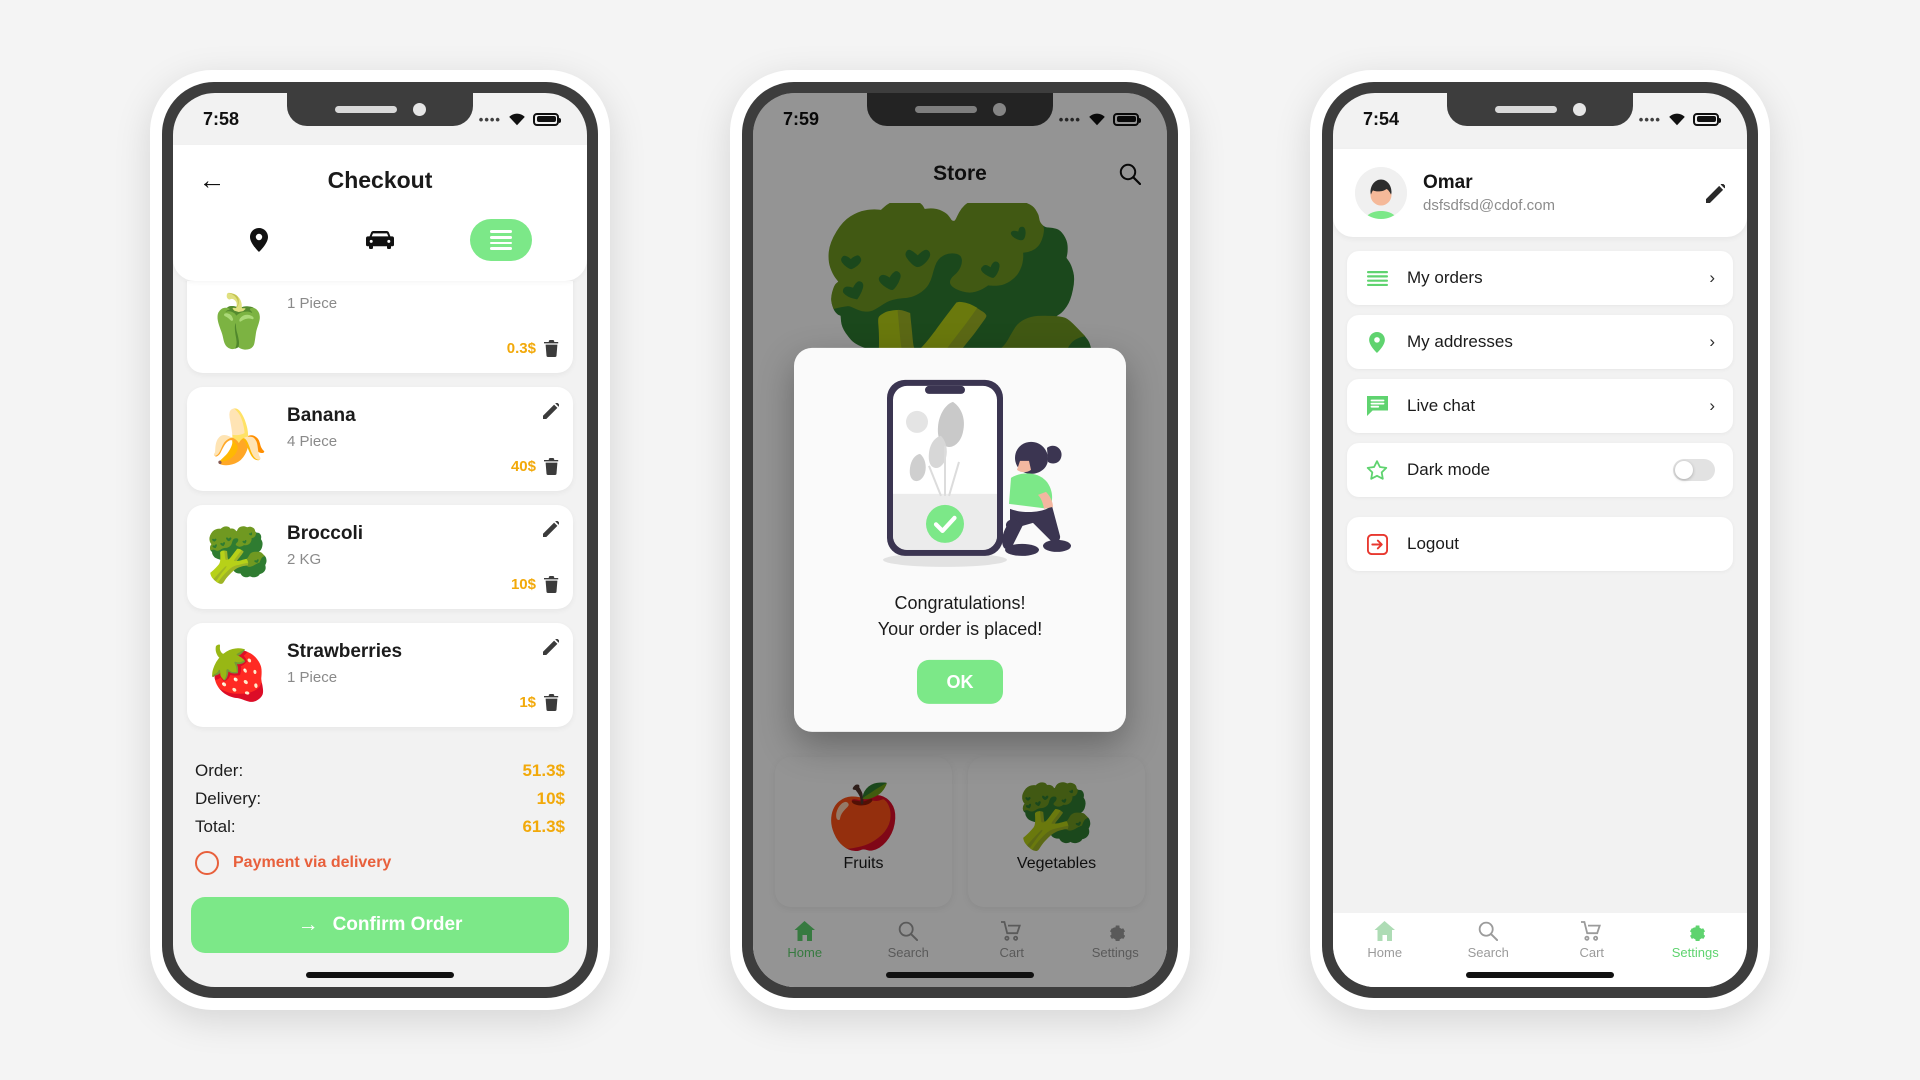 The width and height of the screenshot is (1920, 1080). Describe the element at coordinates (380, 799) in the screenshot. I see `summary-row-delivery: Delivery: 10$` at that location.